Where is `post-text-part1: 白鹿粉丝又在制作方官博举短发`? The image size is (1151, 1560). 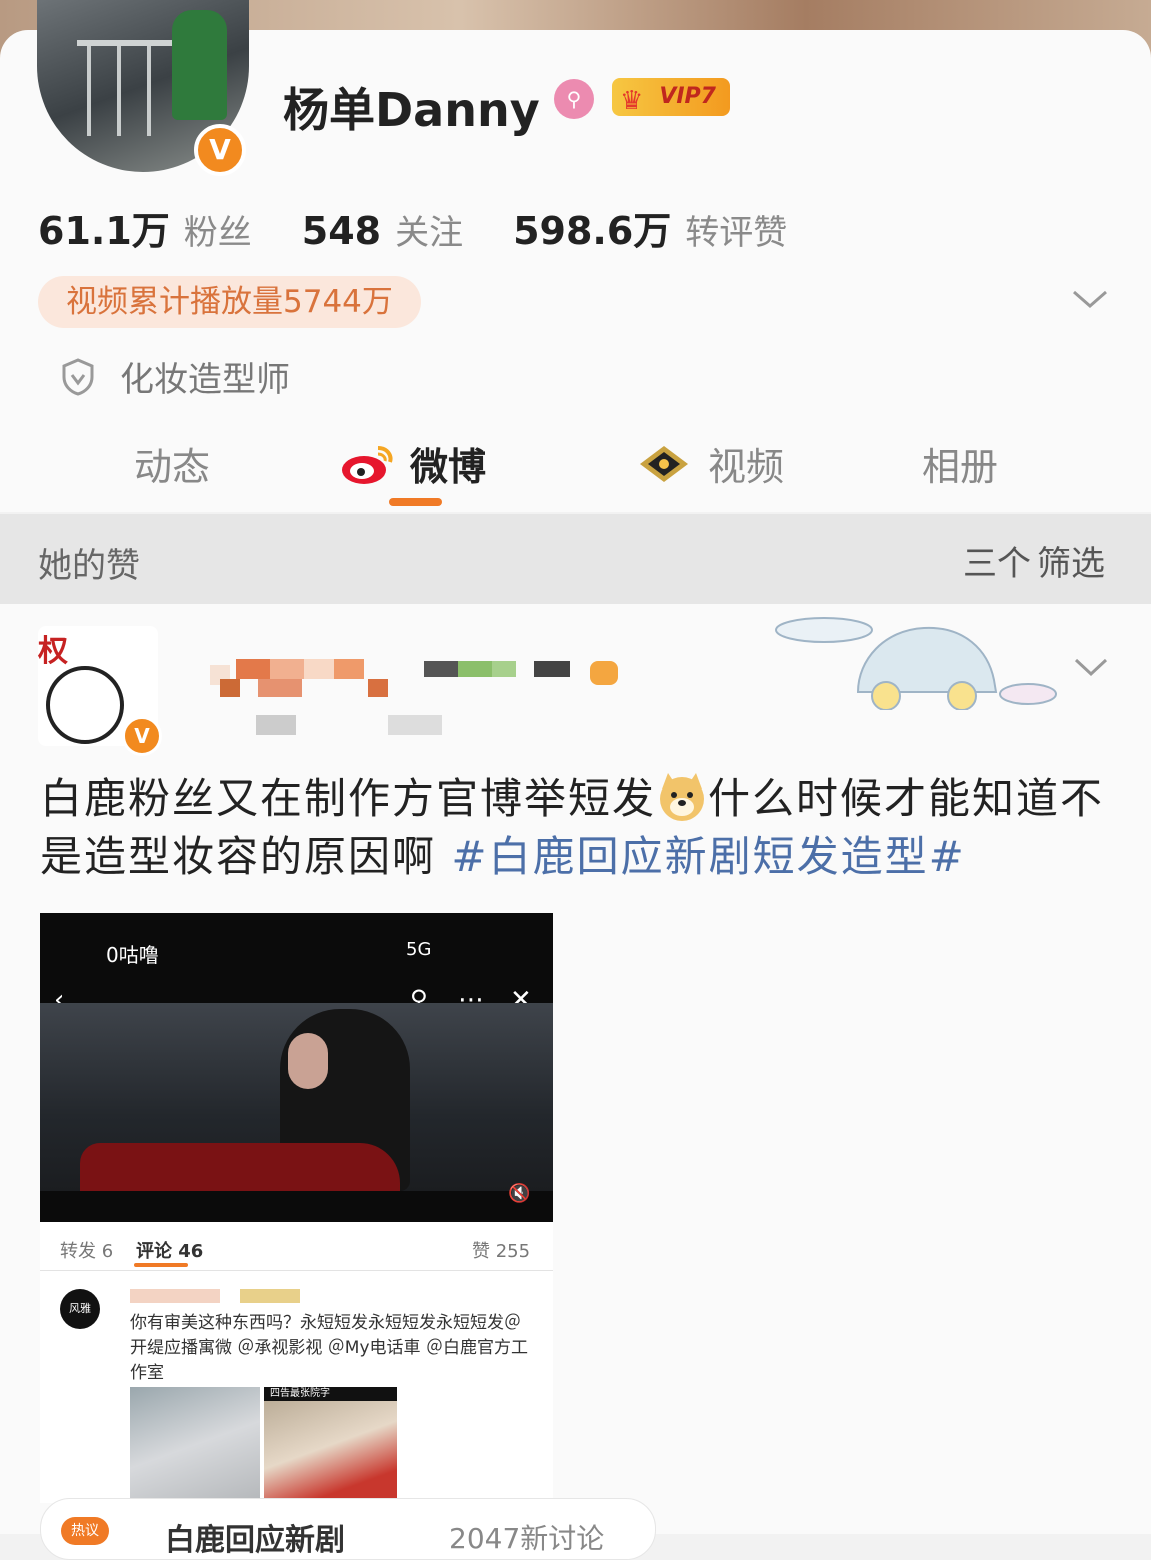 post-text-part1: 白鹿粉丝又在制作方官博举短发 is located at coordinates (348, 798).